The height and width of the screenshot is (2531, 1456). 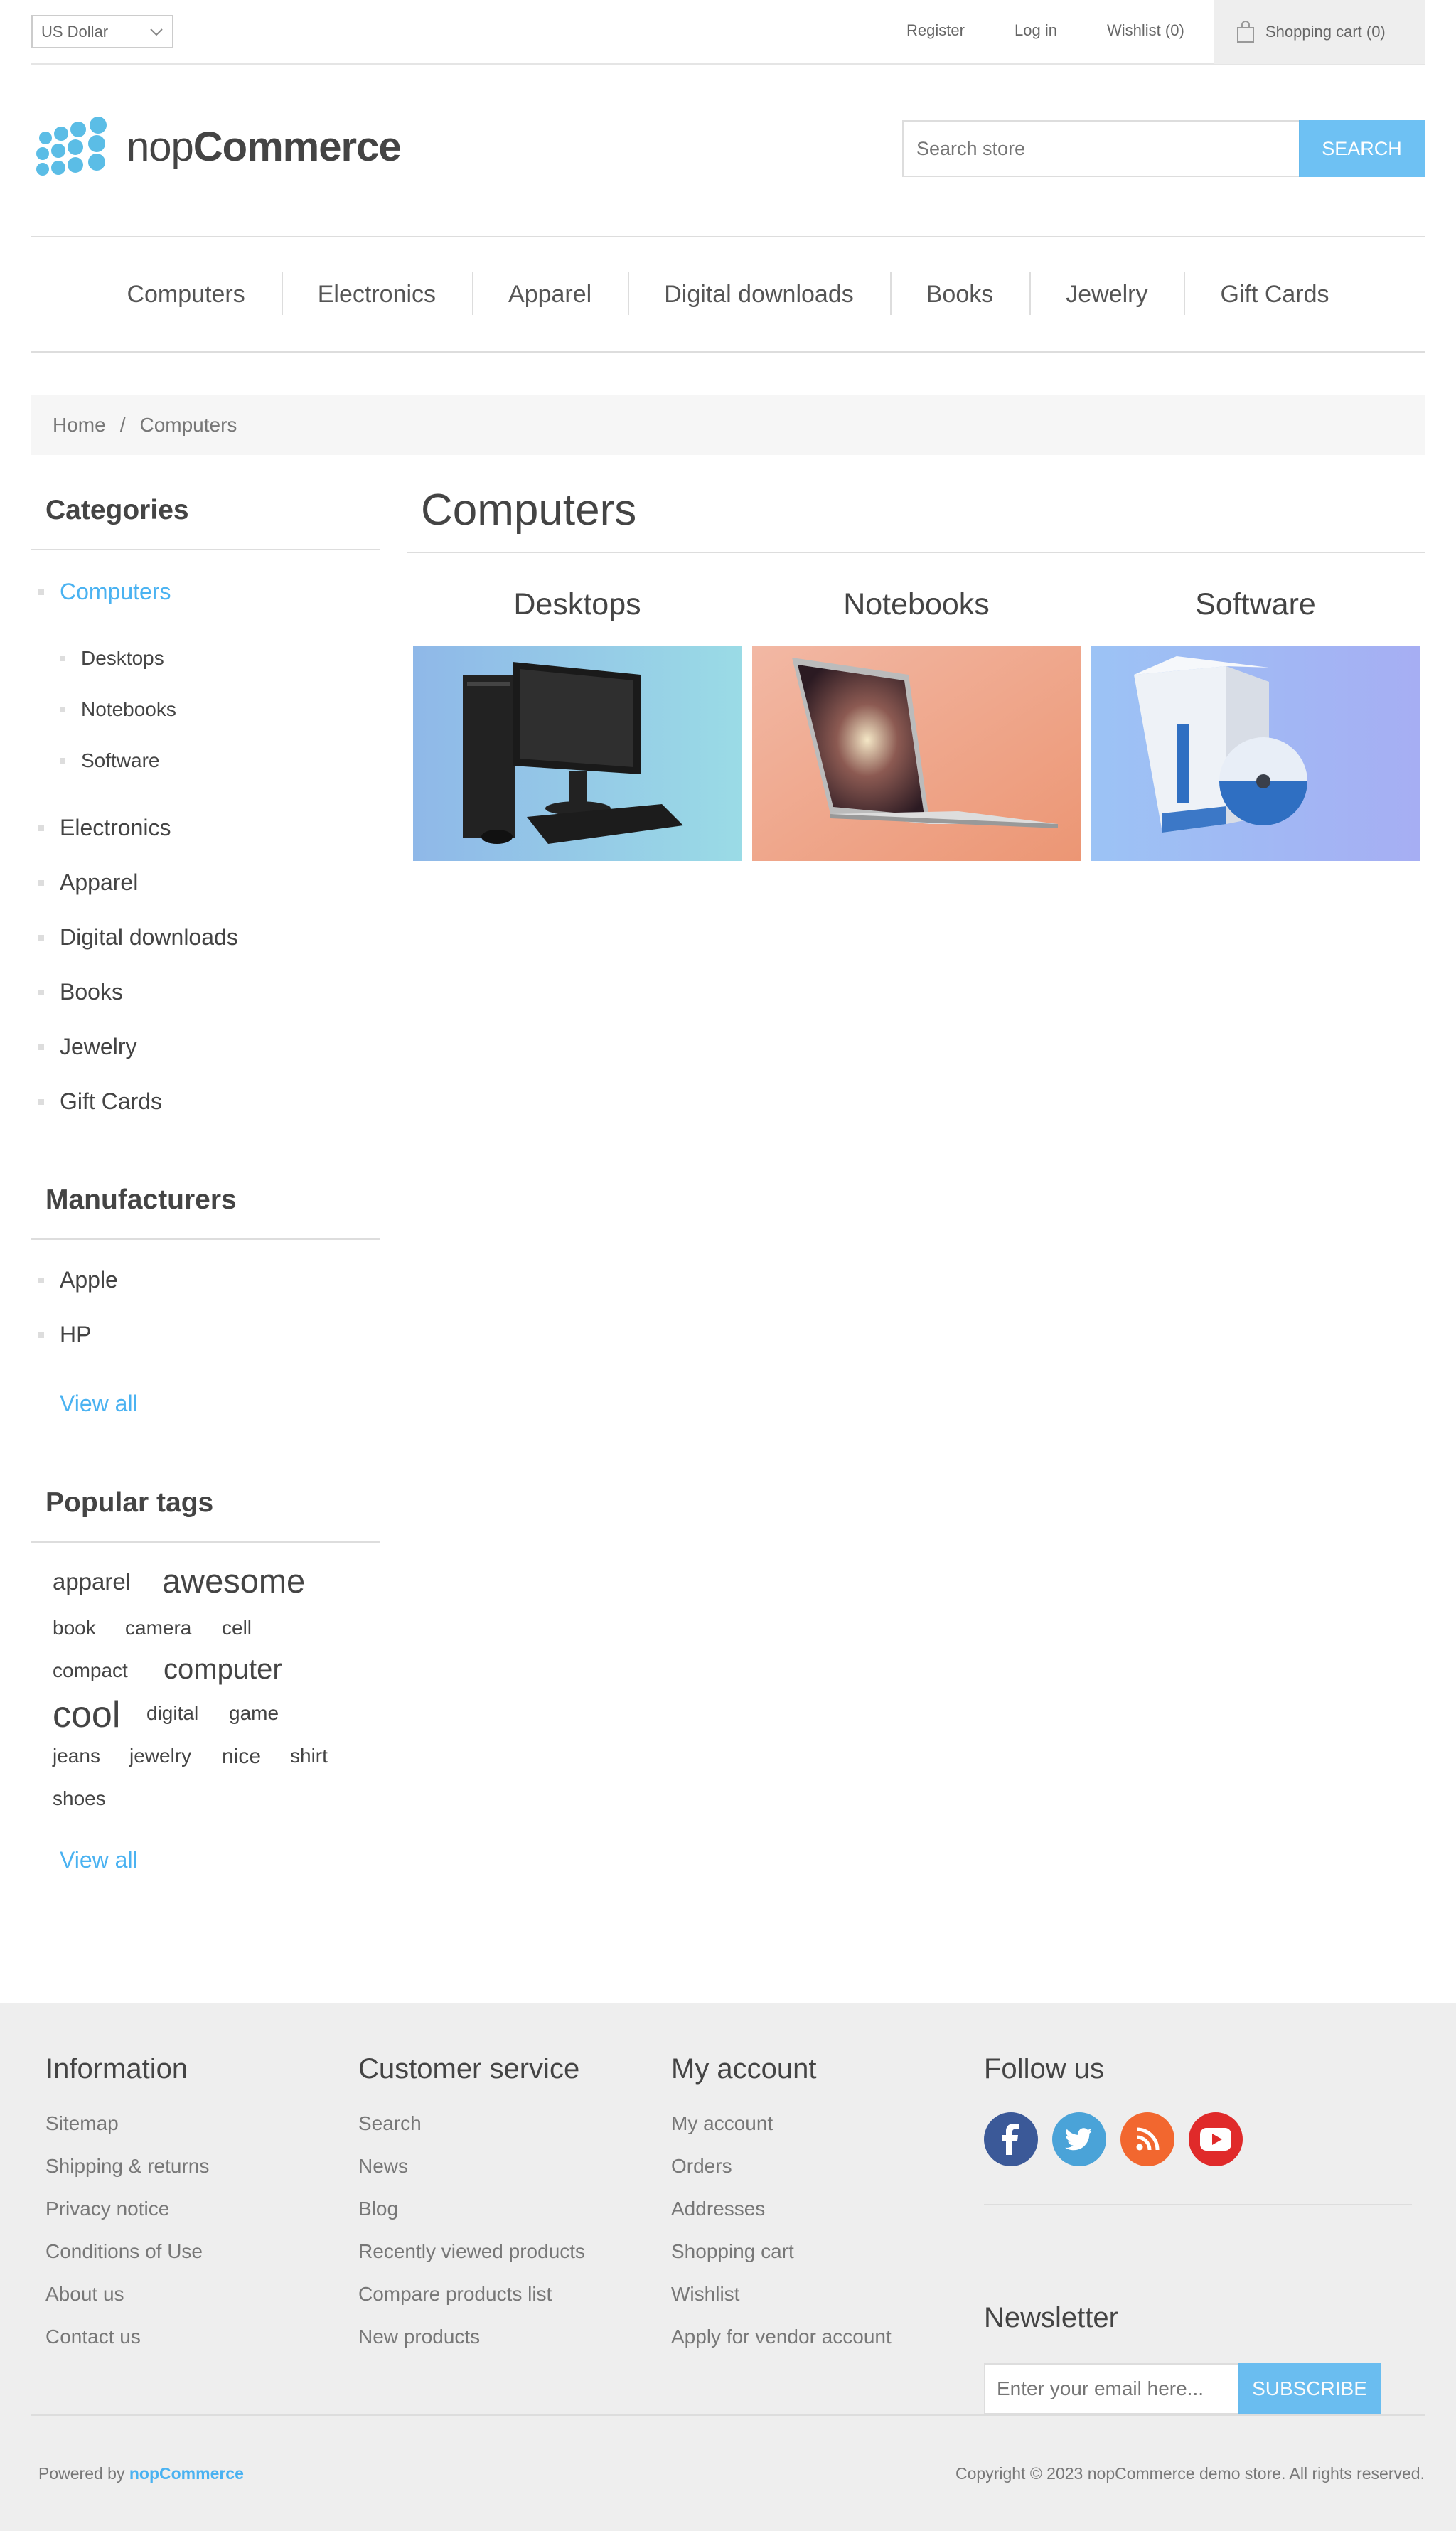 I want to click on currency-selector: US Dollar, so click(x=102, y=31).